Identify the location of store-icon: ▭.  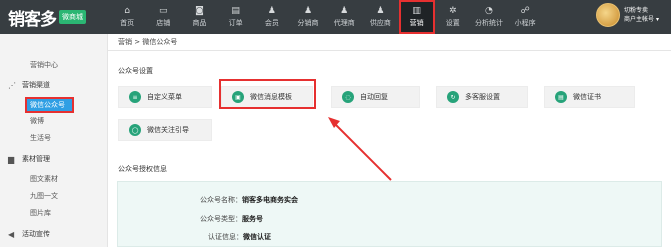
(163, 11).